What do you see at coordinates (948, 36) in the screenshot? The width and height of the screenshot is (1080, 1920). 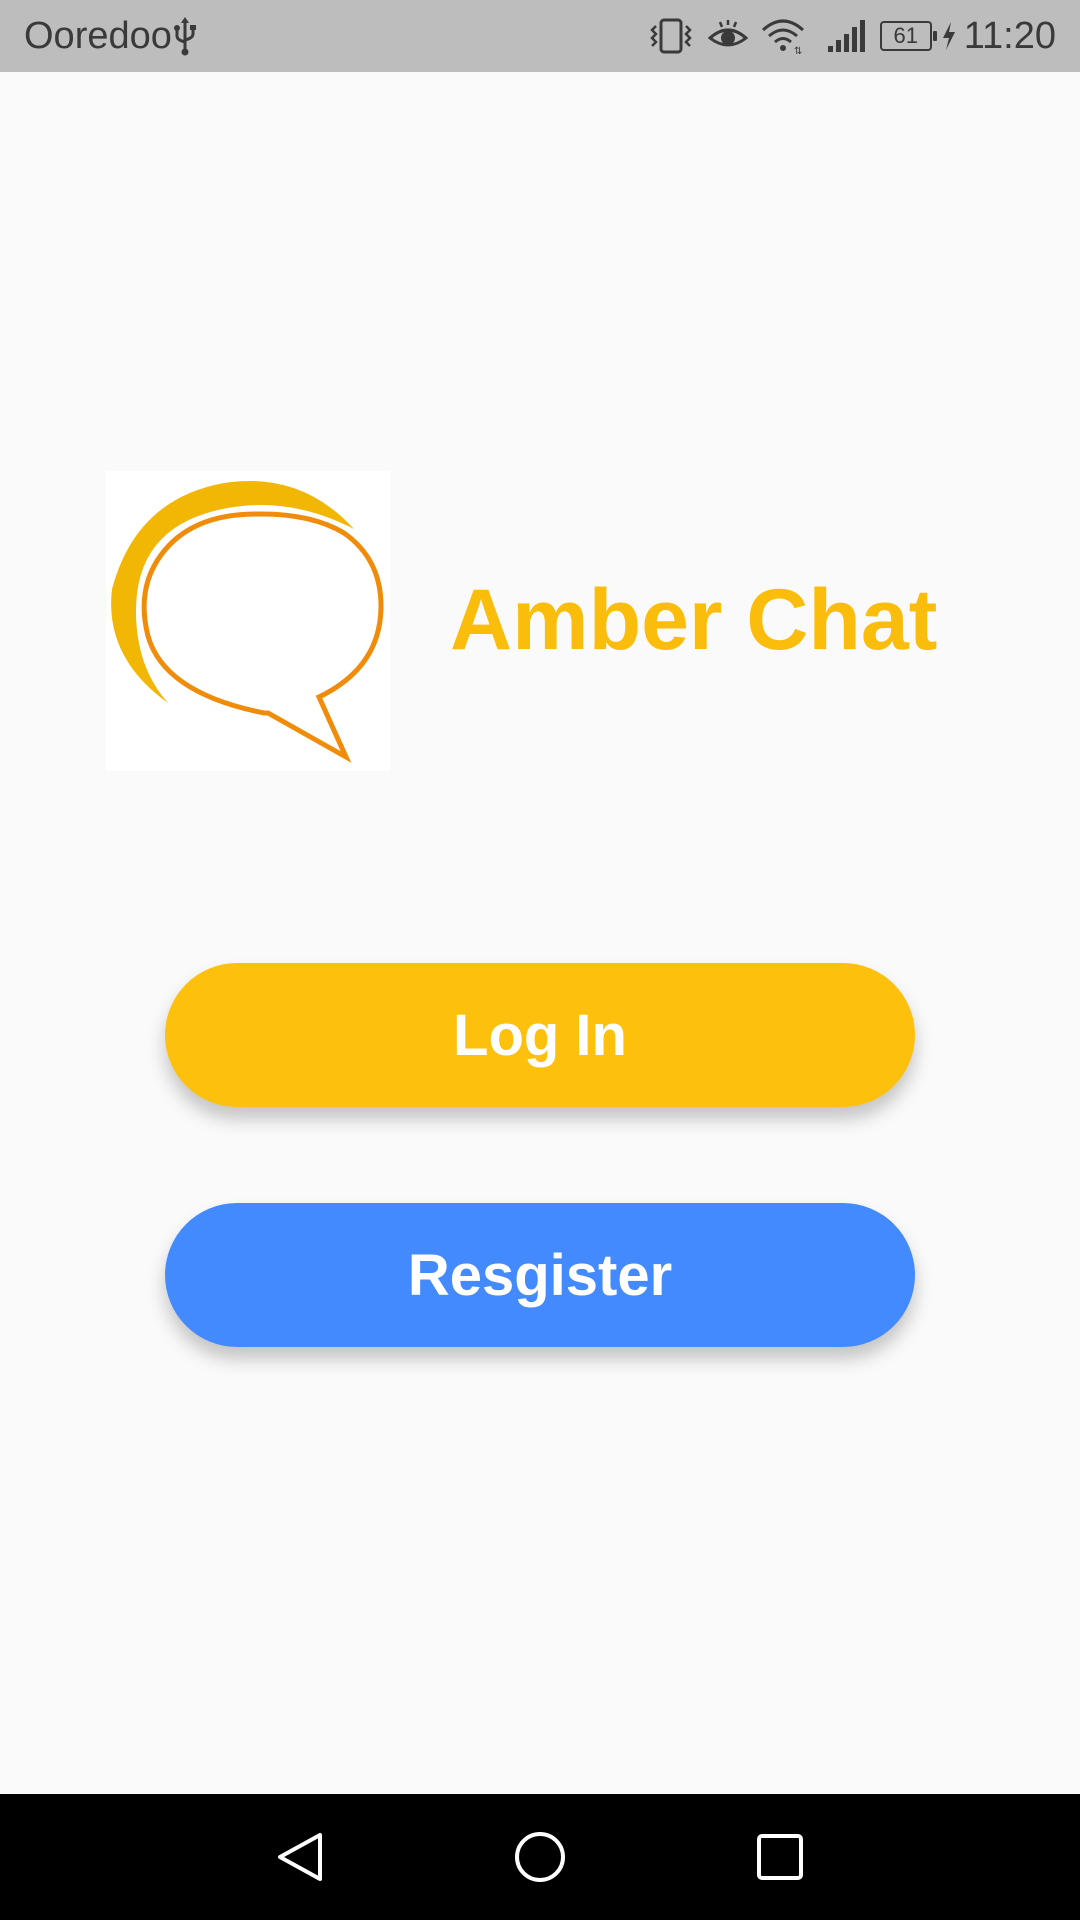 I see `charging-bolt-icon` at bounding box center [948, 36].